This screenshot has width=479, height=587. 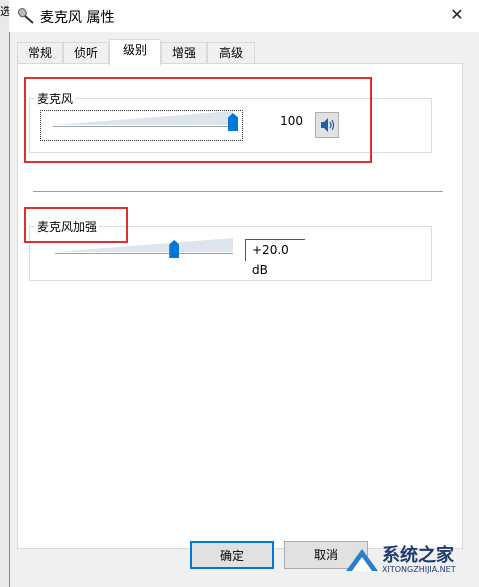 I want to click on watermark: 系统之家 XITONGZHIJIA.NET, so click(x=409, y=561).